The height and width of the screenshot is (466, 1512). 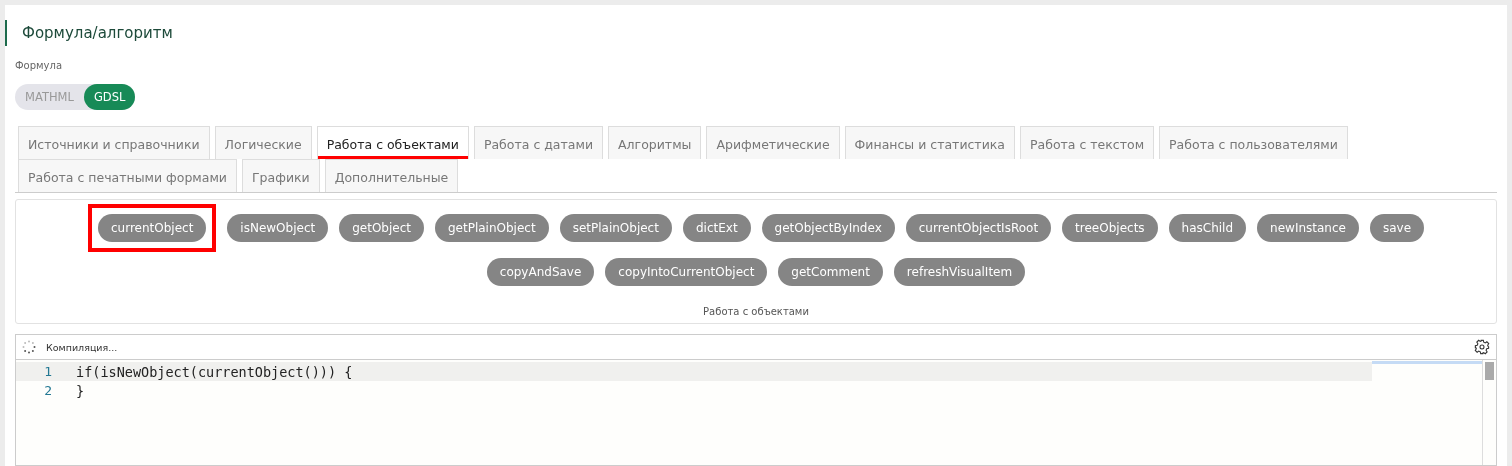 I want to click on function-chip: dictExt, so click(x=716, y=228).